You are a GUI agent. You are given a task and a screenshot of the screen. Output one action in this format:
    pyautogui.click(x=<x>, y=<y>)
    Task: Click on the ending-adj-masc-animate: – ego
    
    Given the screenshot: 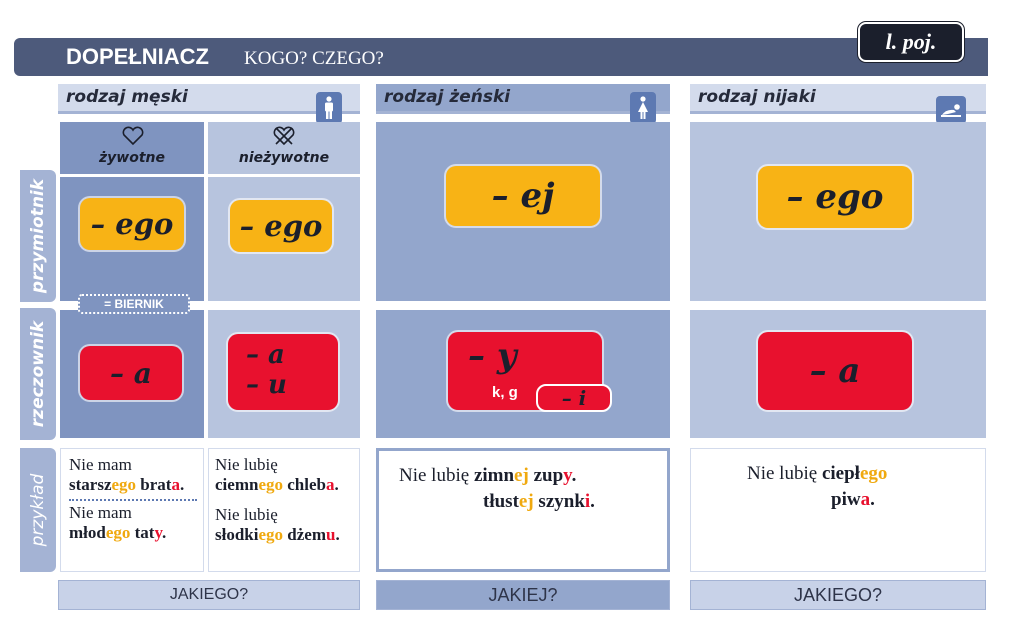 What is the action you would take?
    pyautogui.click(x=132, y=224)
    